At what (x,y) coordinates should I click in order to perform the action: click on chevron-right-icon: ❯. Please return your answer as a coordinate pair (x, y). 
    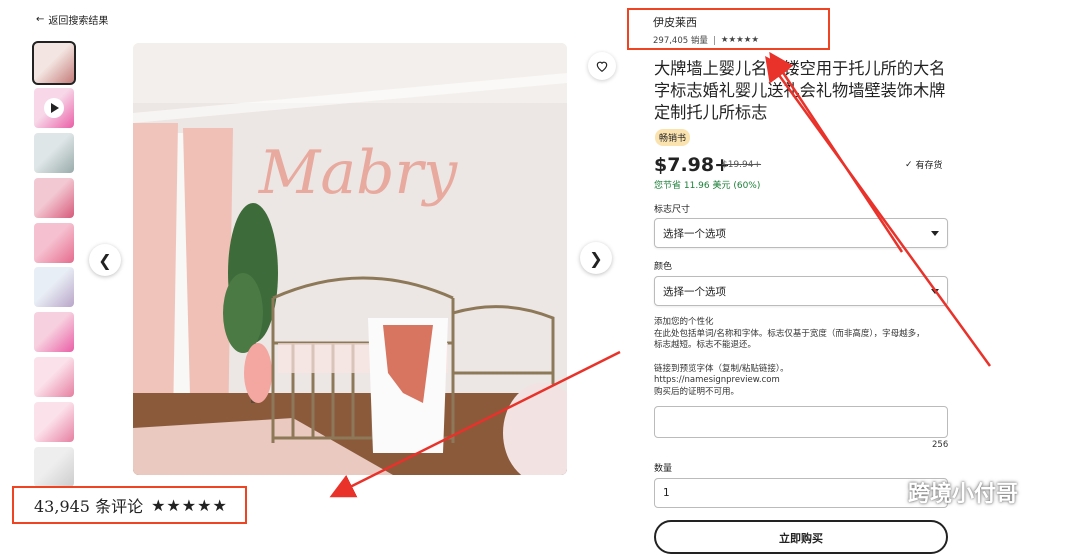
    Looking at the image, I should click on (596, 258).